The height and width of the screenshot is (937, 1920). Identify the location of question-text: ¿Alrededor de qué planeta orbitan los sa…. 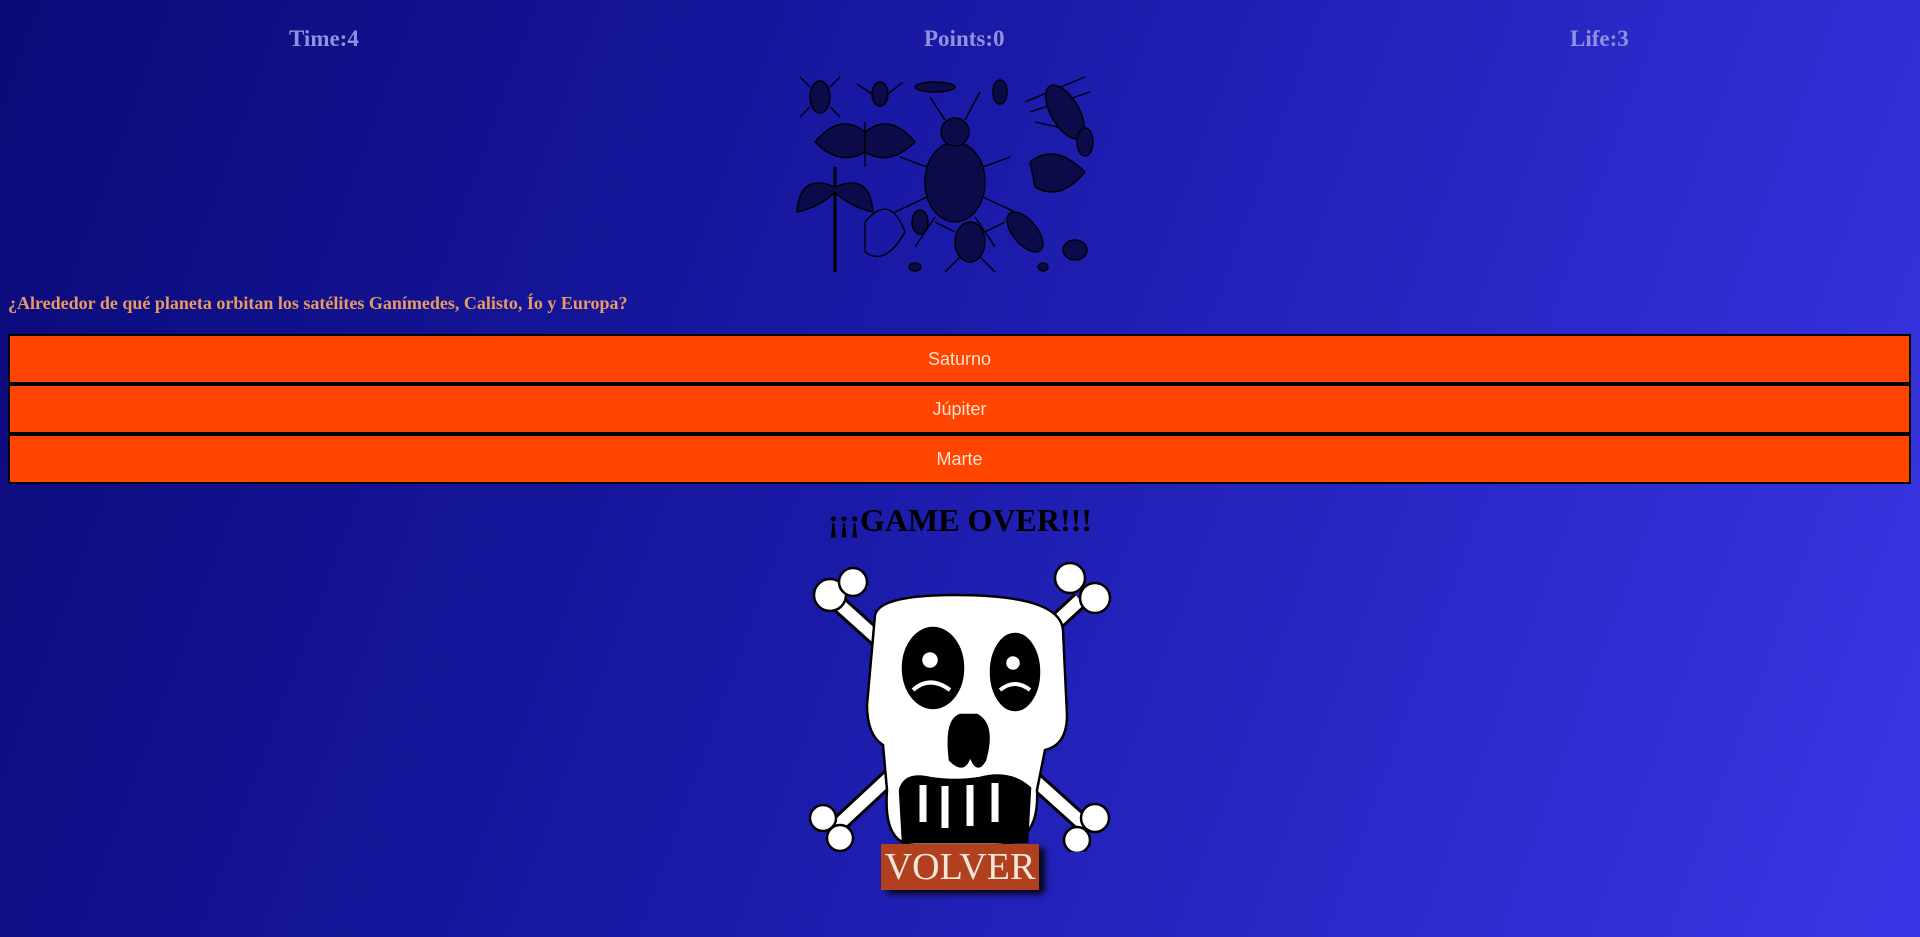
(318, 303).